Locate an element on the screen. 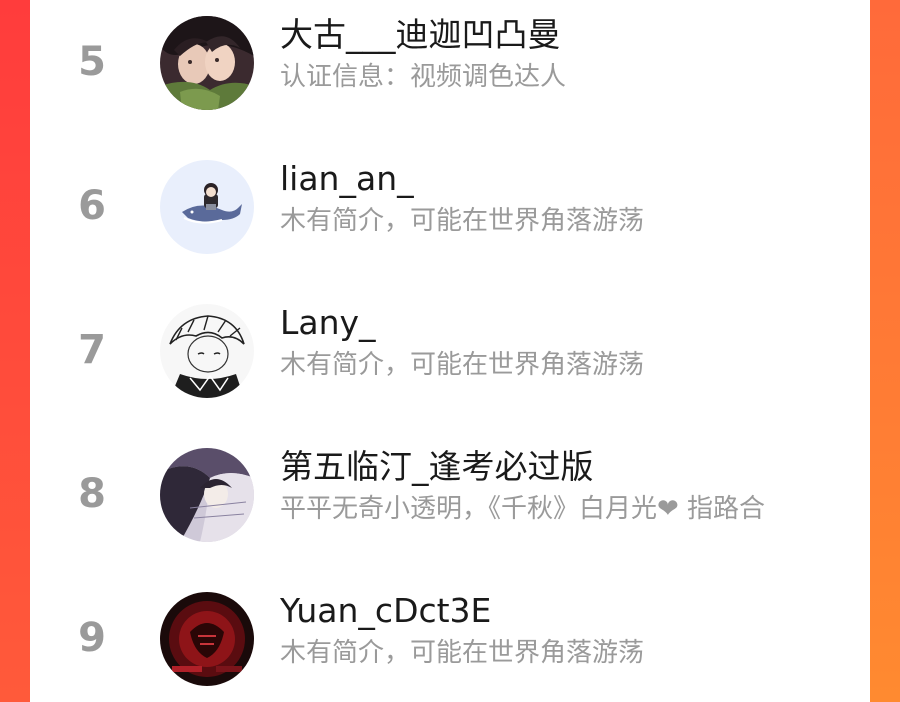  user-name: Lany_ is located at coordinates (328, 323).